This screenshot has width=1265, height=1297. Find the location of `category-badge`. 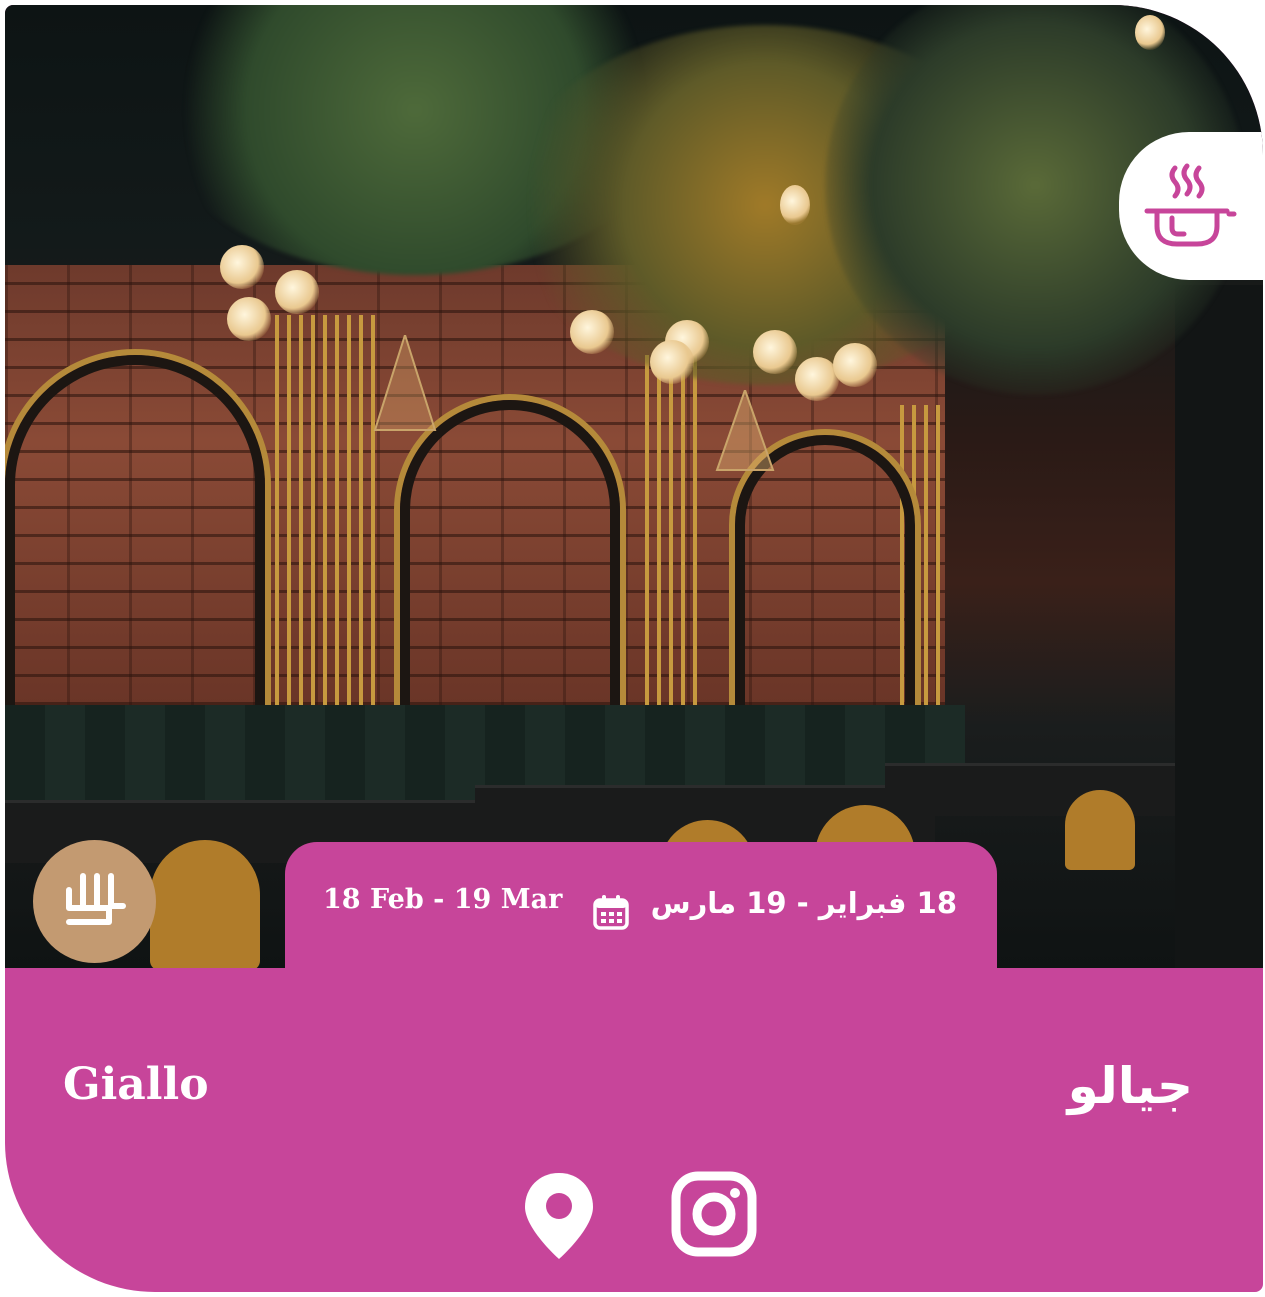

category-badge is located at coordinates (1191, 206).